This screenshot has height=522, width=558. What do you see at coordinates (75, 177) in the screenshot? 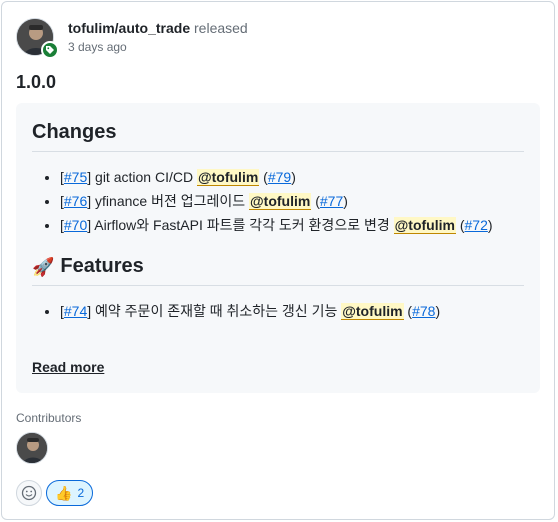
I see `pr-link: #75` at bounding box center [75, 177].